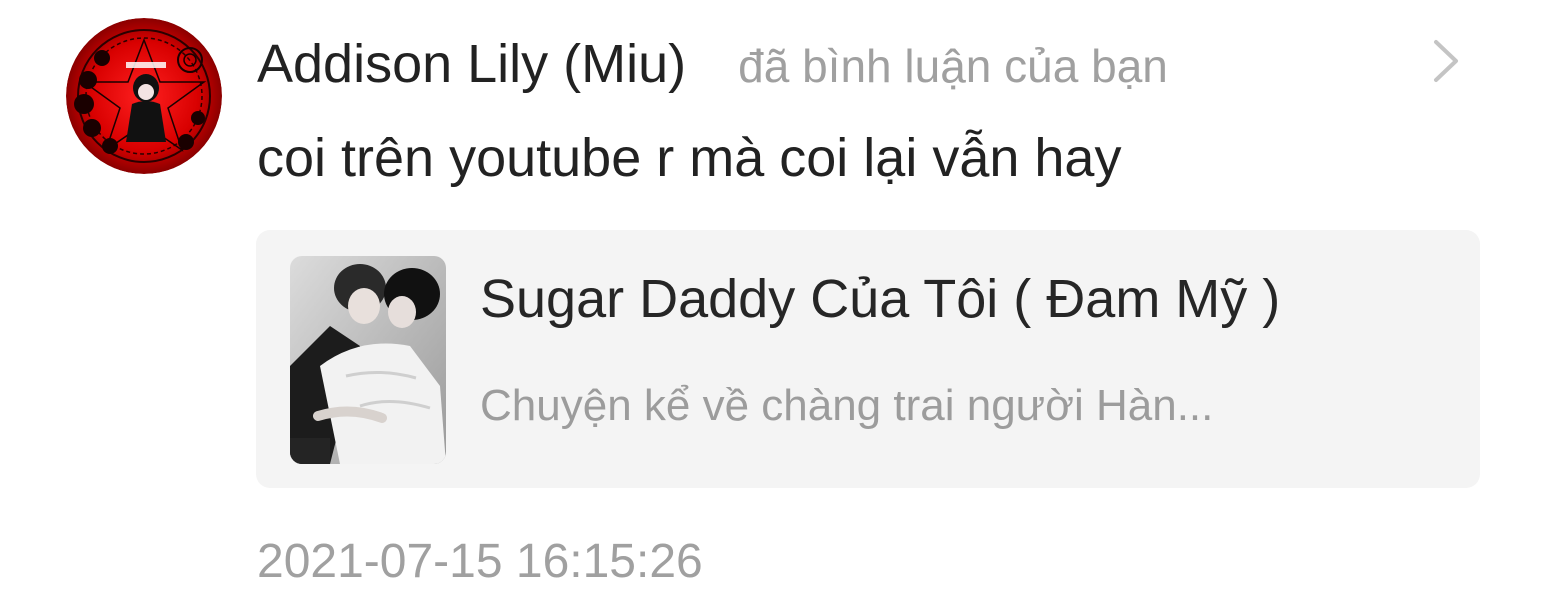 Image resolution: width=1546 pixels, height=600 pixels. I want to click on story-title: Sugar Daddy Của Tôi ( Đam Mỹ ), so click(880, 299).